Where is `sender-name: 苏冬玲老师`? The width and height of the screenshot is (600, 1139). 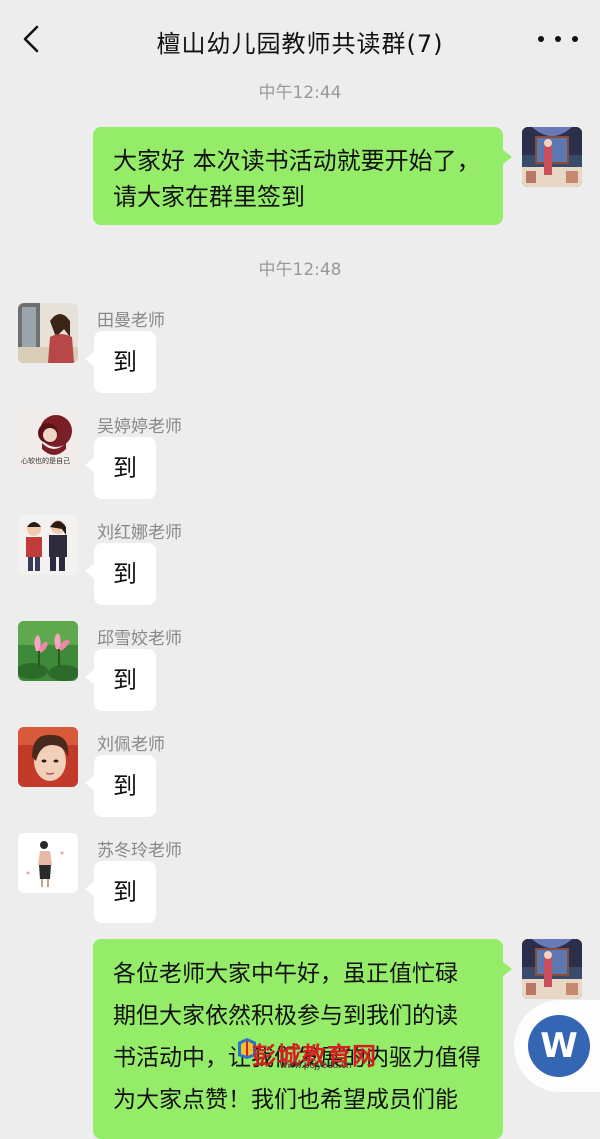 sender-name: 苏冬玲老师 is located at coordinates (139, 851).